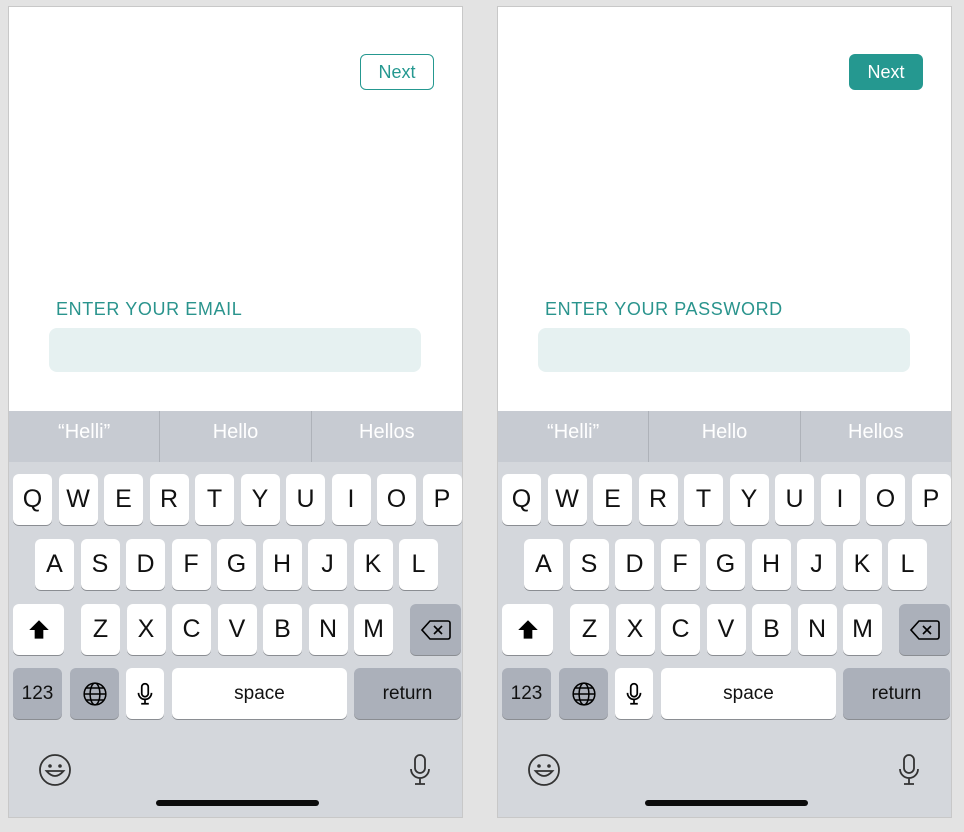 Image resolution: width=964 pixels, height=832 pixels. What do you see at coordinates (235, 350) in the screenshot?
I see `email-field` at bounding box center [235, 350].